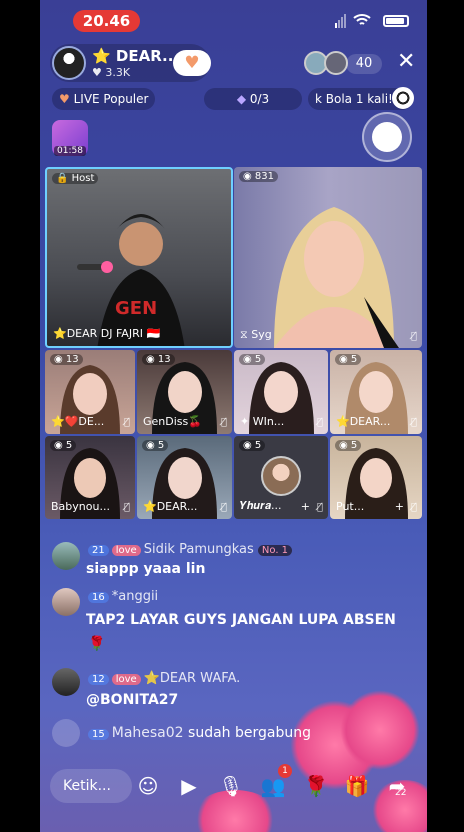 The image size is (464, 832). What do you see at coordinates (401, 793) in the screenshot?
I see `share-count: 22` at bounding box center [401, 793].